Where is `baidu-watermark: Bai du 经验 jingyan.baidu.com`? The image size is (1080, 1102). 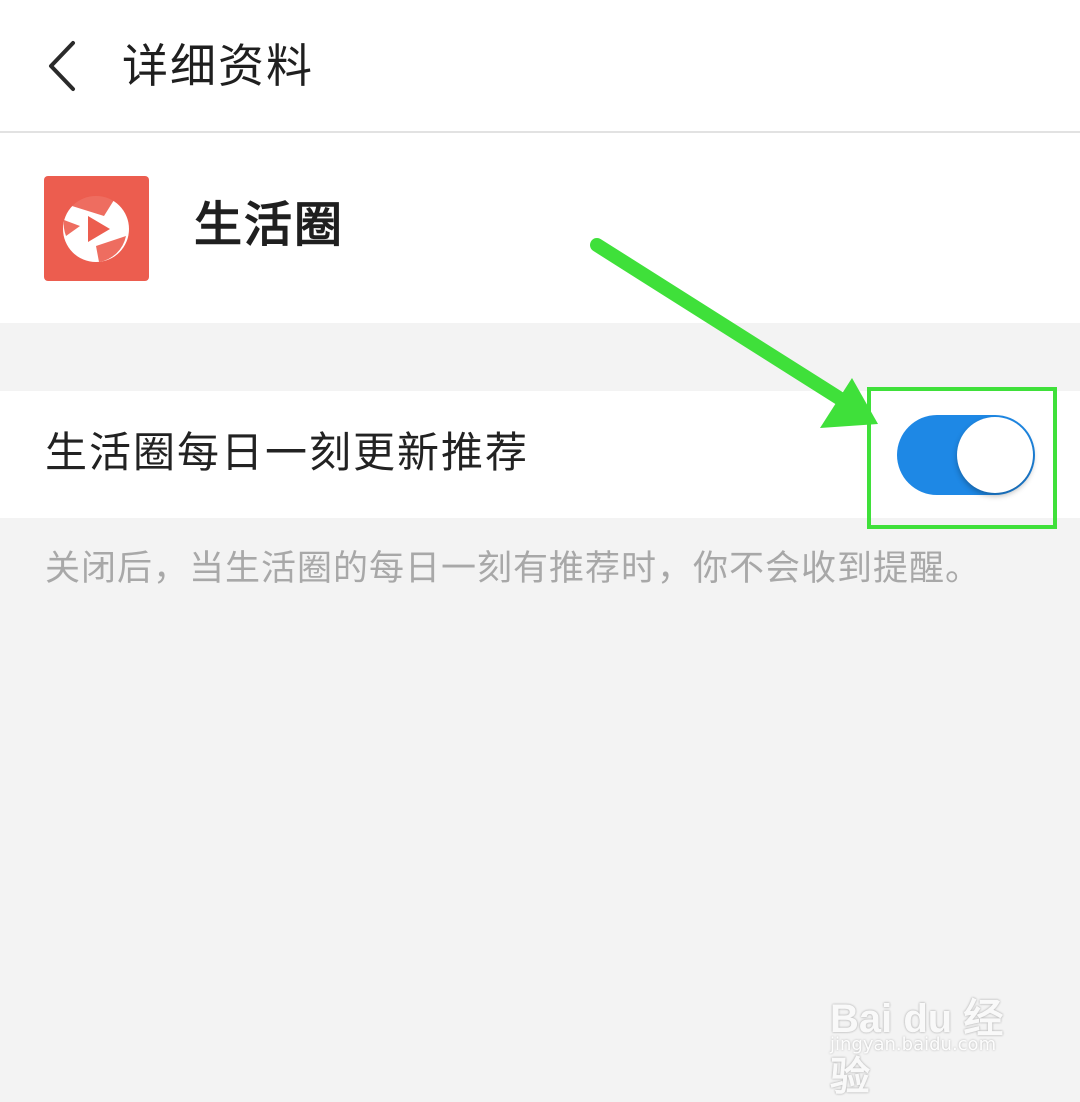
baidu-watermark: Bai du 经验 jingyan.baidu.com is located at coordinates (926, 1031).